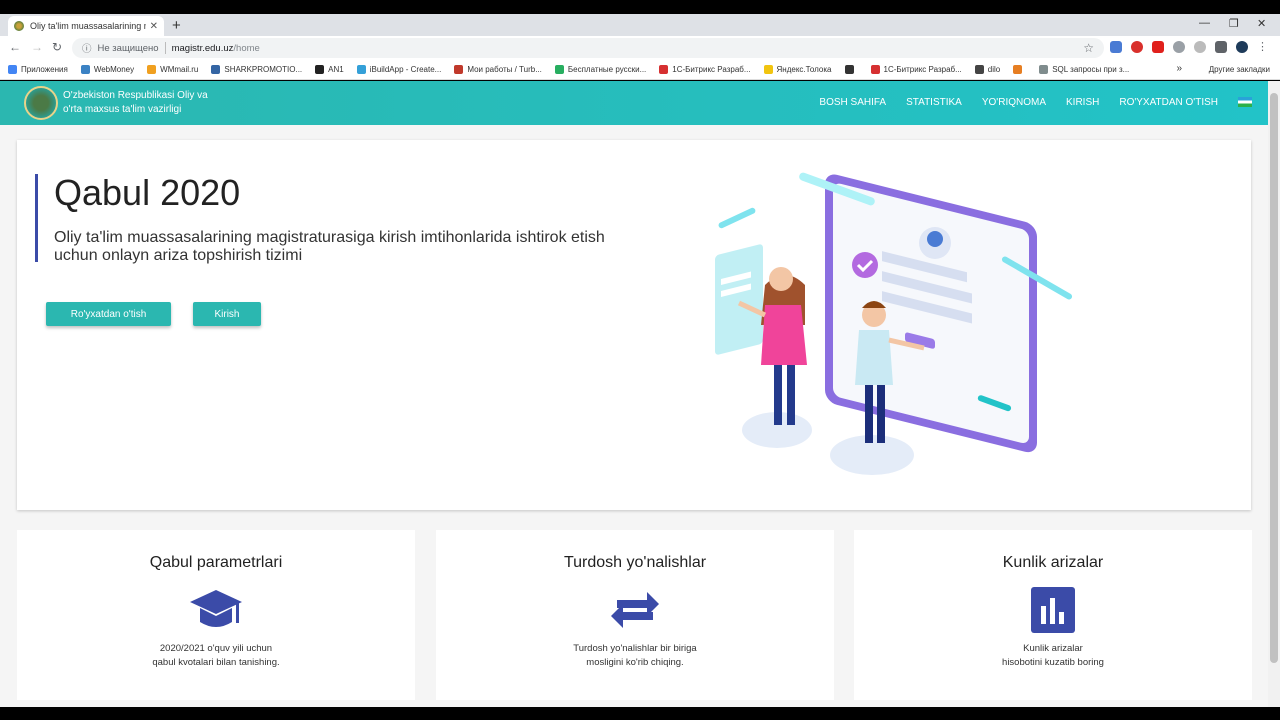 This screenshot has width=1280, height=720. What do you see at coordinates (1158, 47) in the screenshot?
I see `m-extension-icon` at bounding box center [1158, 47].